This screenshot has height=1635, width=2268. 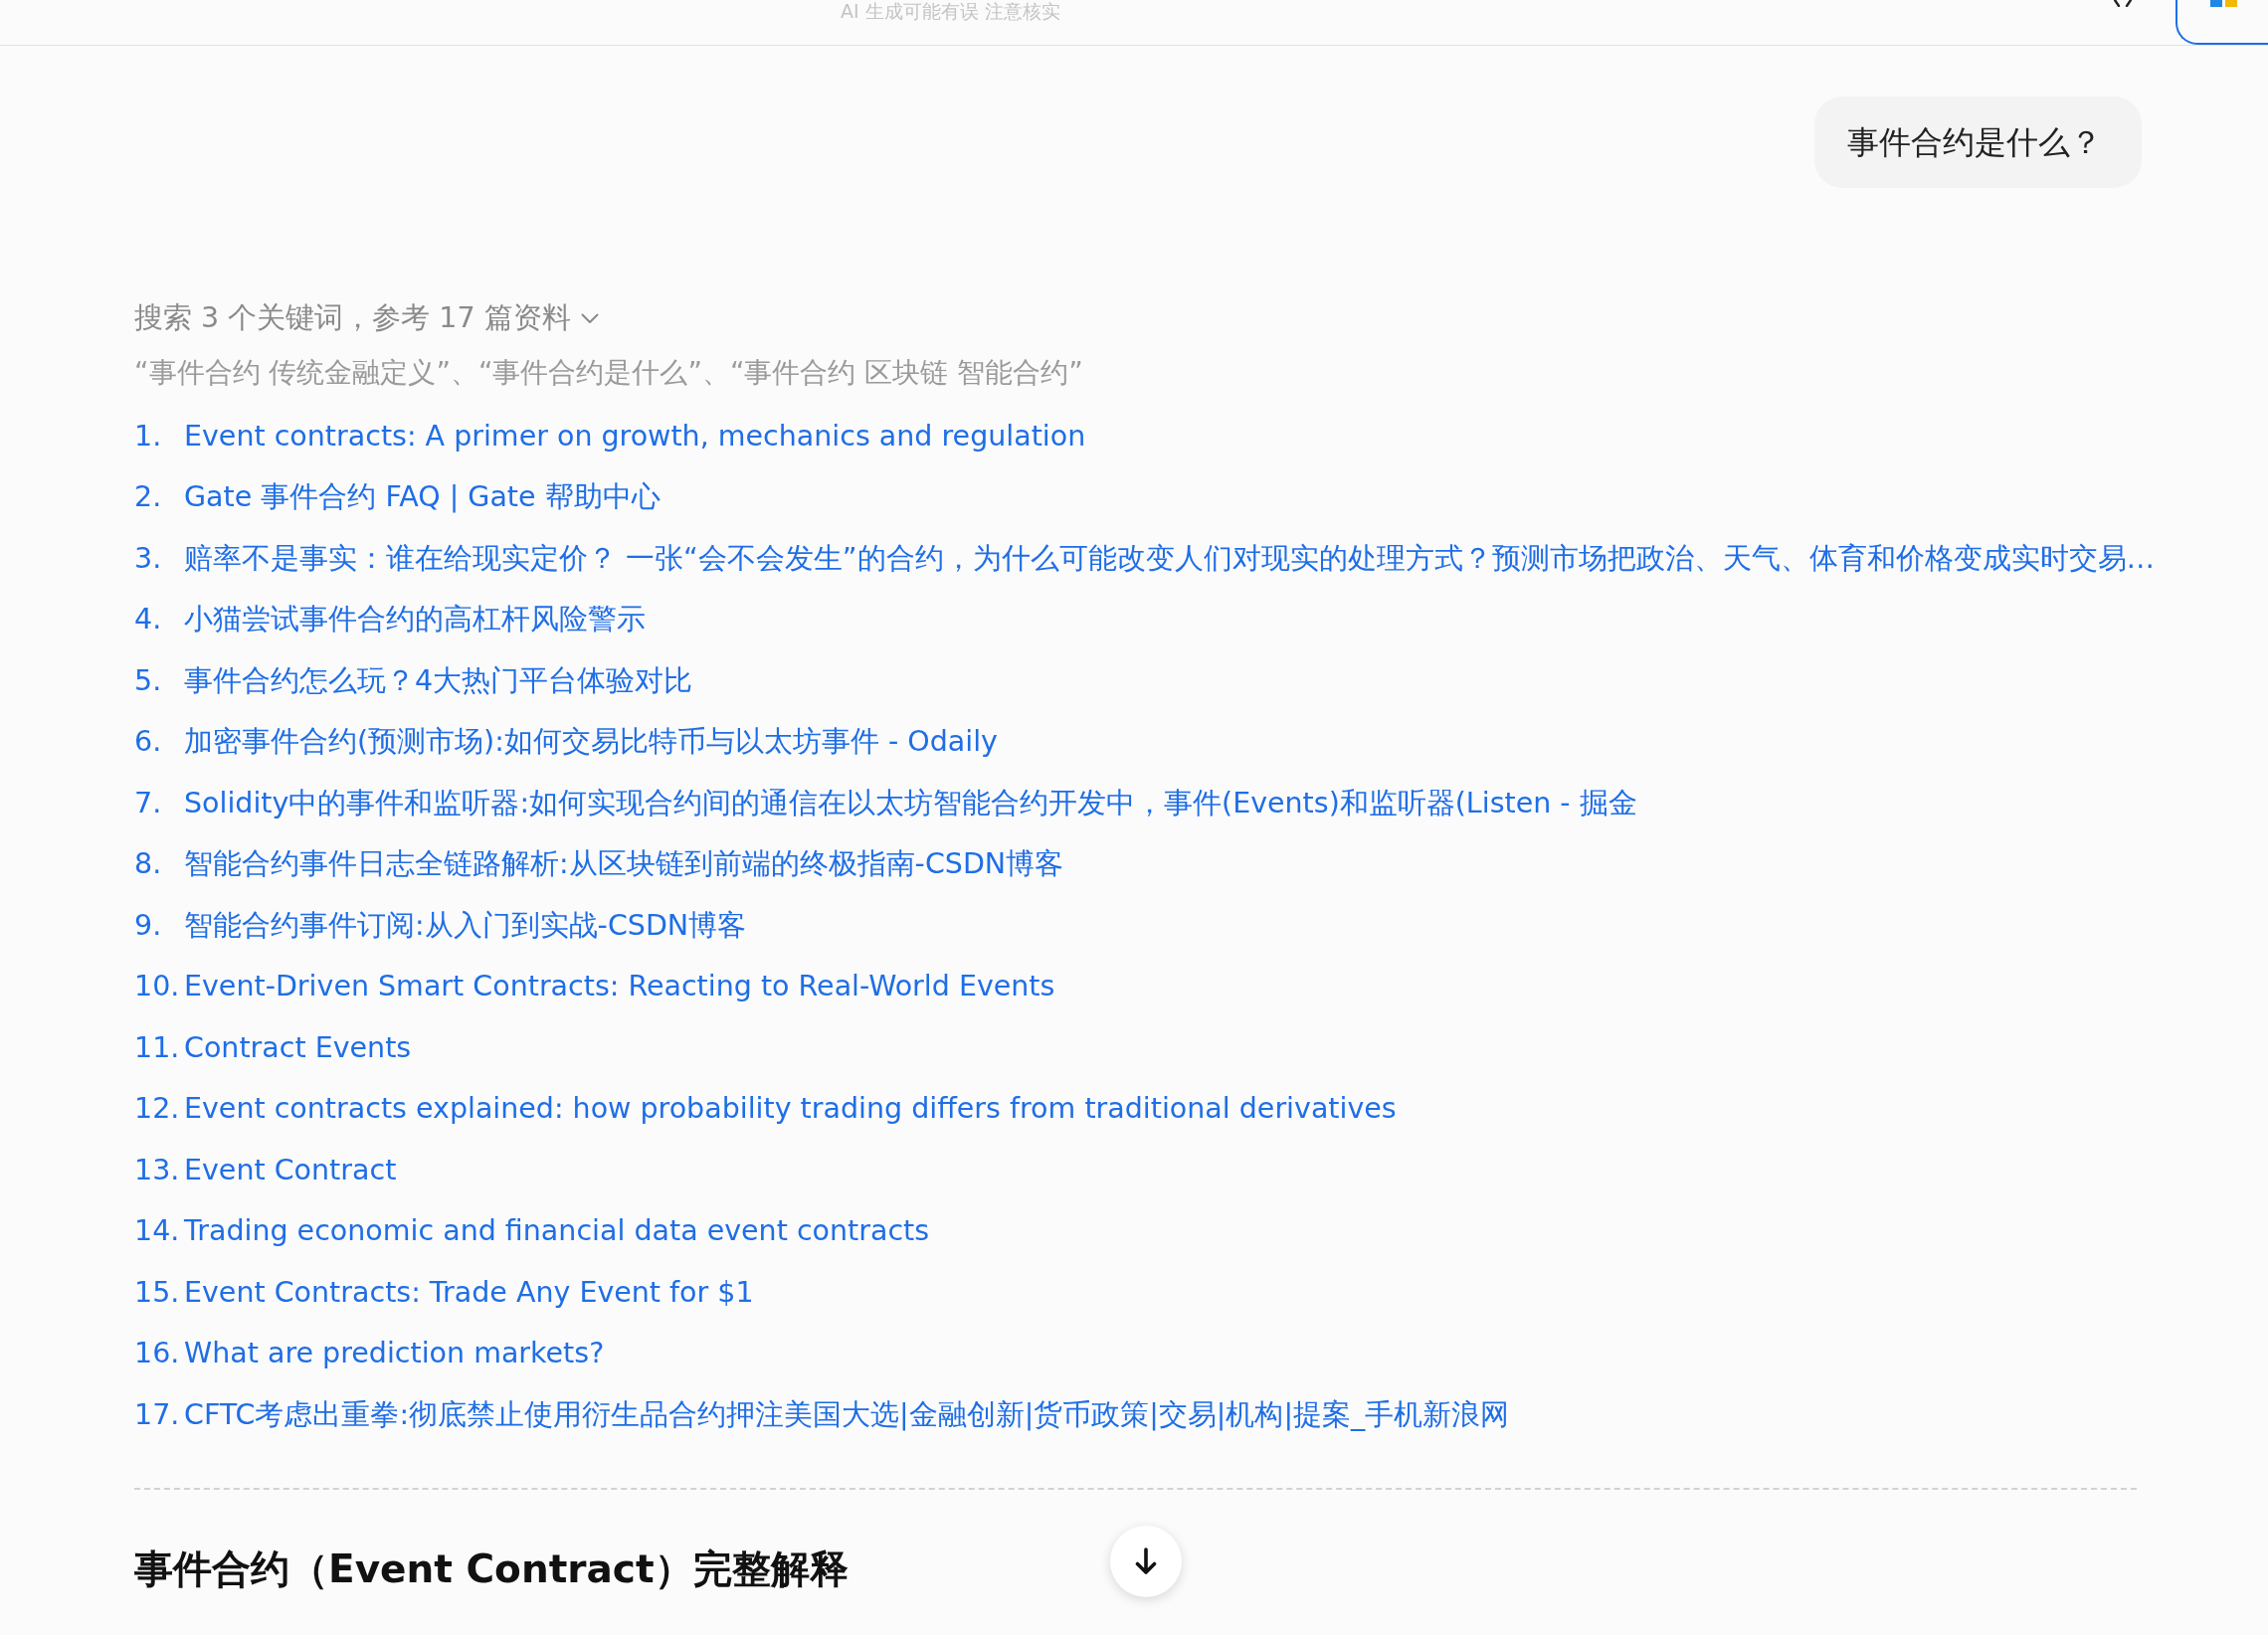 What do you see at coordinates (438, 680) in the screenshot?
I see `source-link: 事件合约怎么玩？4大热门平台体验对比` at bounding box center [438, 680].